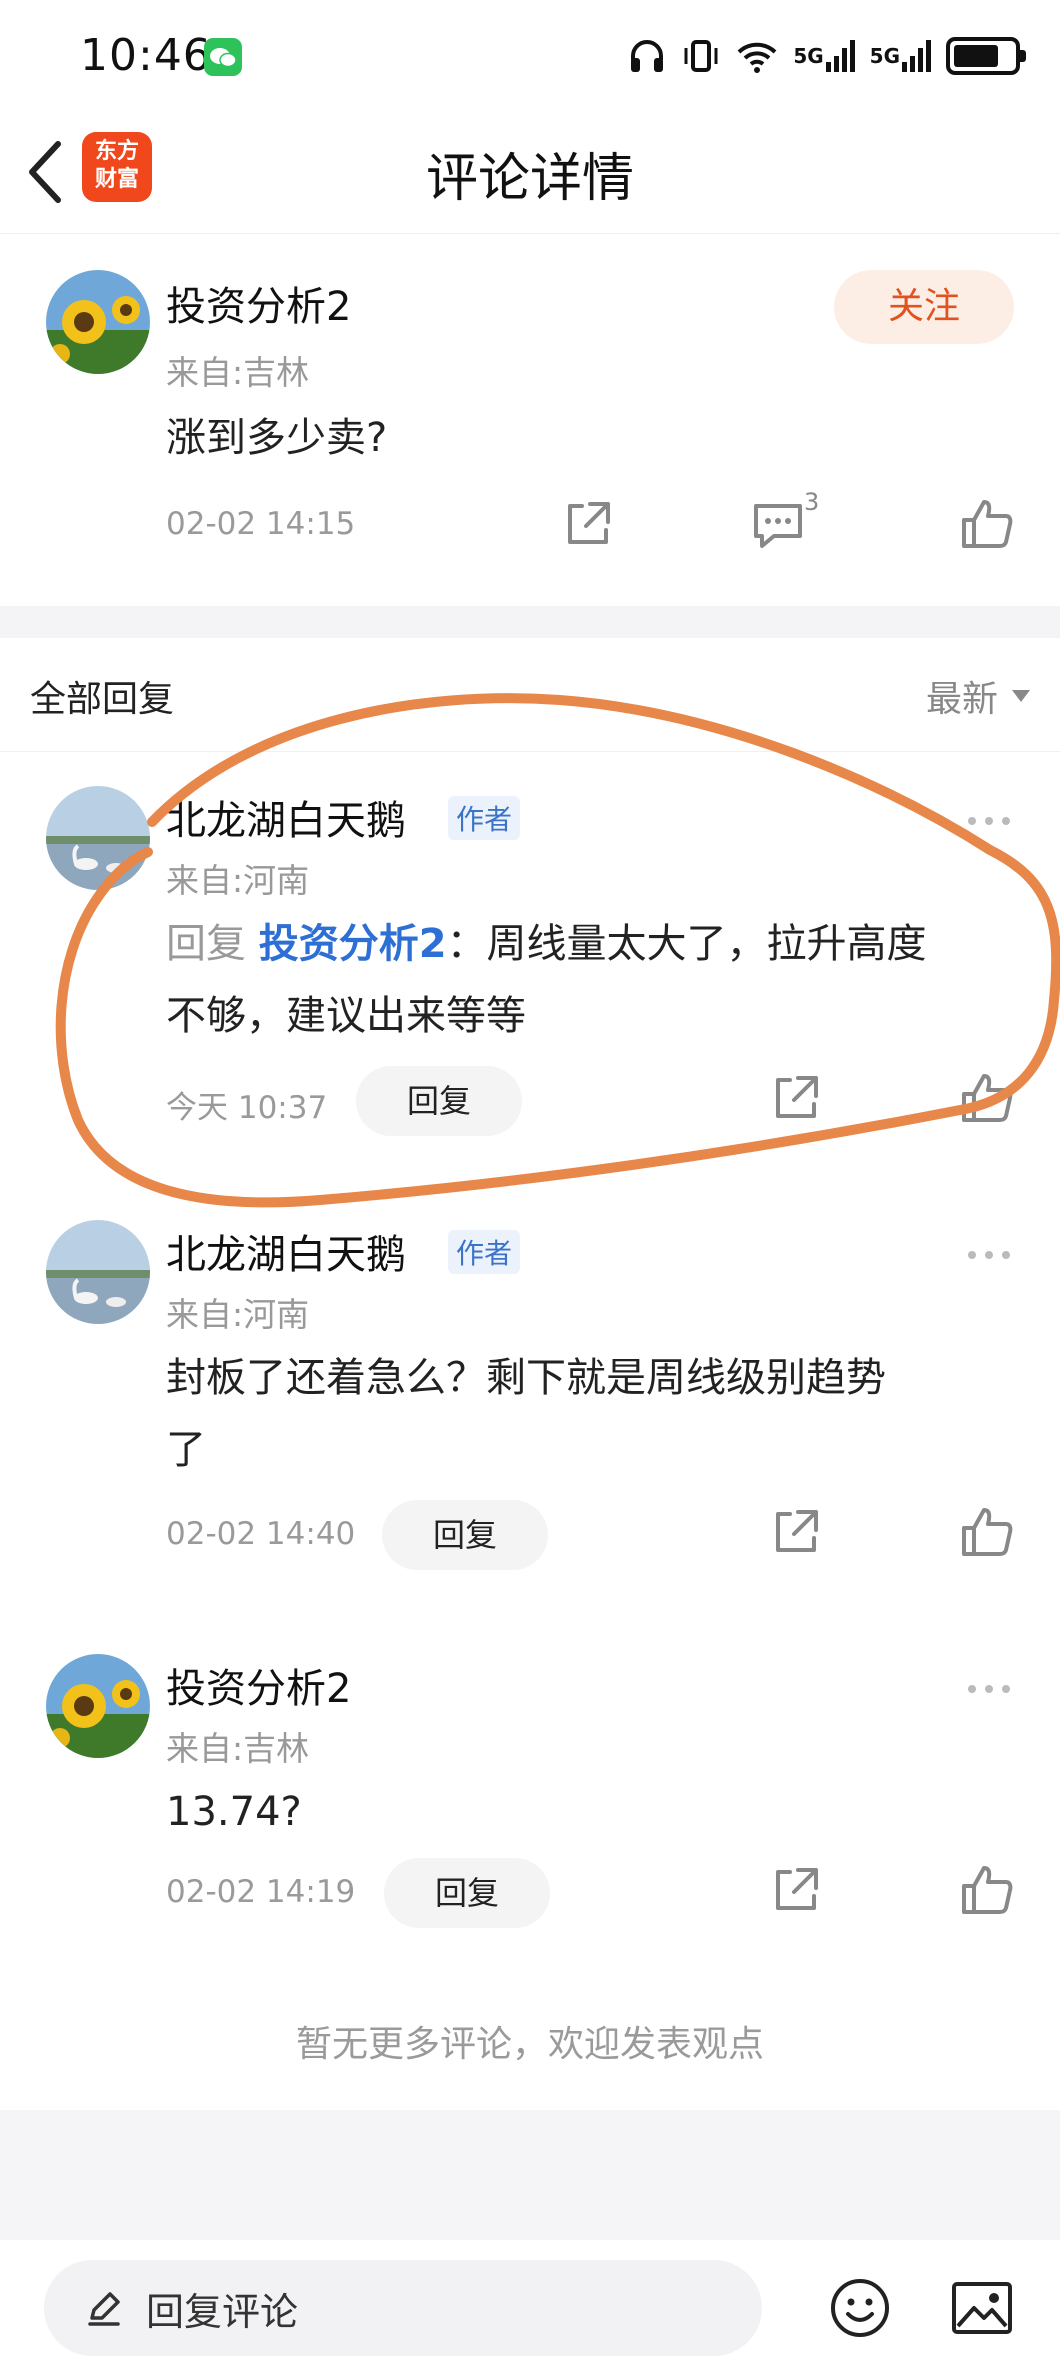  Describe the element at coordinates (529, 179) in the screenshot. I see `page-title: 评论详情` at that location.